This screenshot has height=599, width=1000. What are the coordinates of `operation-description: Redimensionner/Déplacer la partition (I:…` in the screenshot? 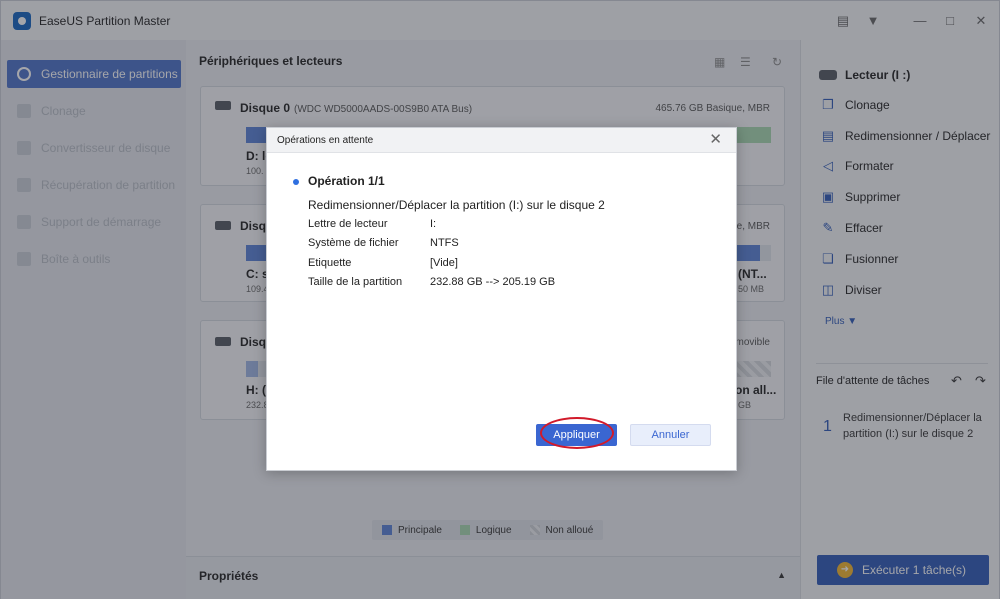 It's located at (456, 205).